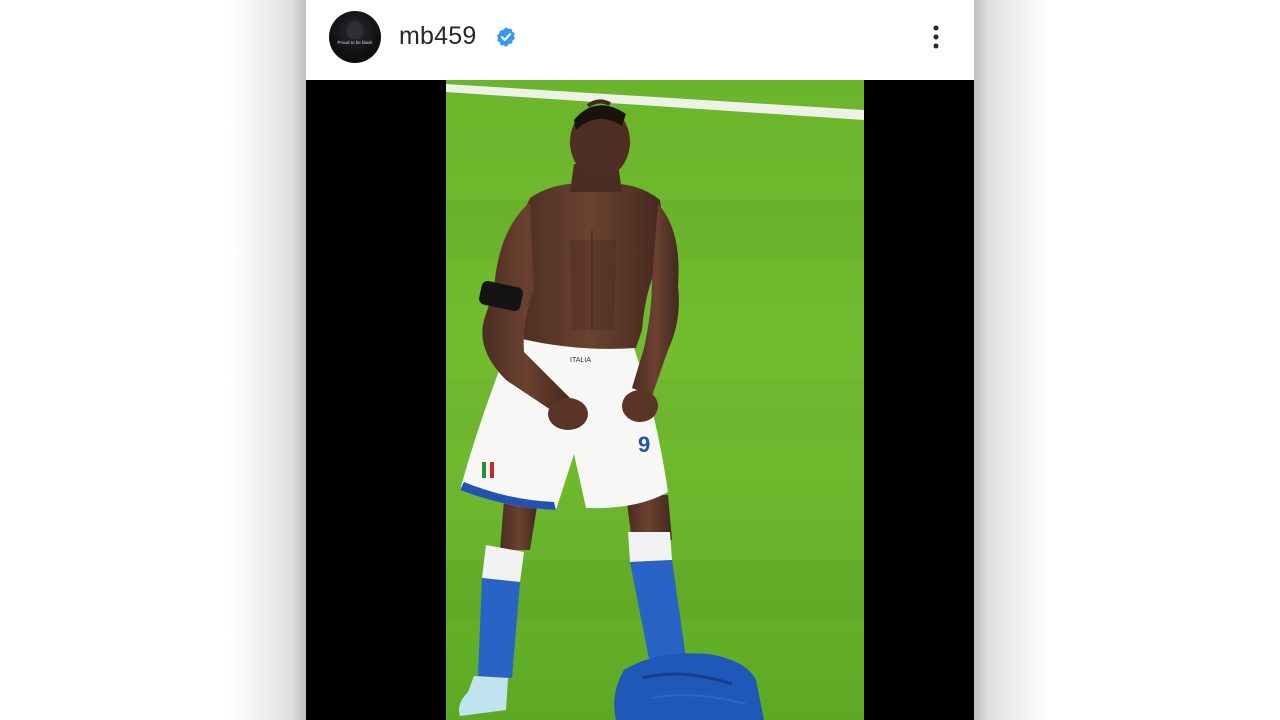  I want to click on profile-avatar: Proud to be black, so click(355, 37).